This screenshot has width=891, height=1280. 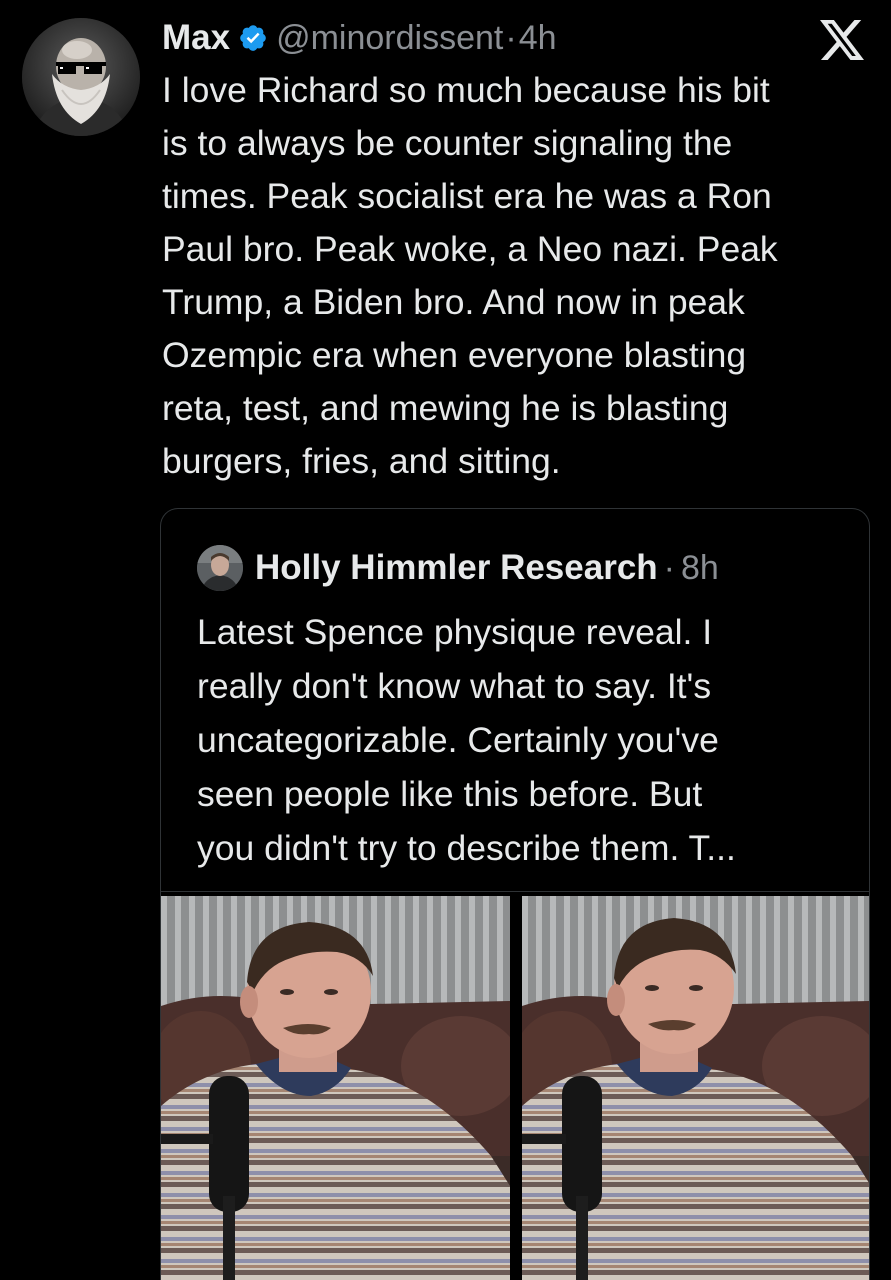 I want to click on author-handle: @minordissent, so click(x=389, y=38).